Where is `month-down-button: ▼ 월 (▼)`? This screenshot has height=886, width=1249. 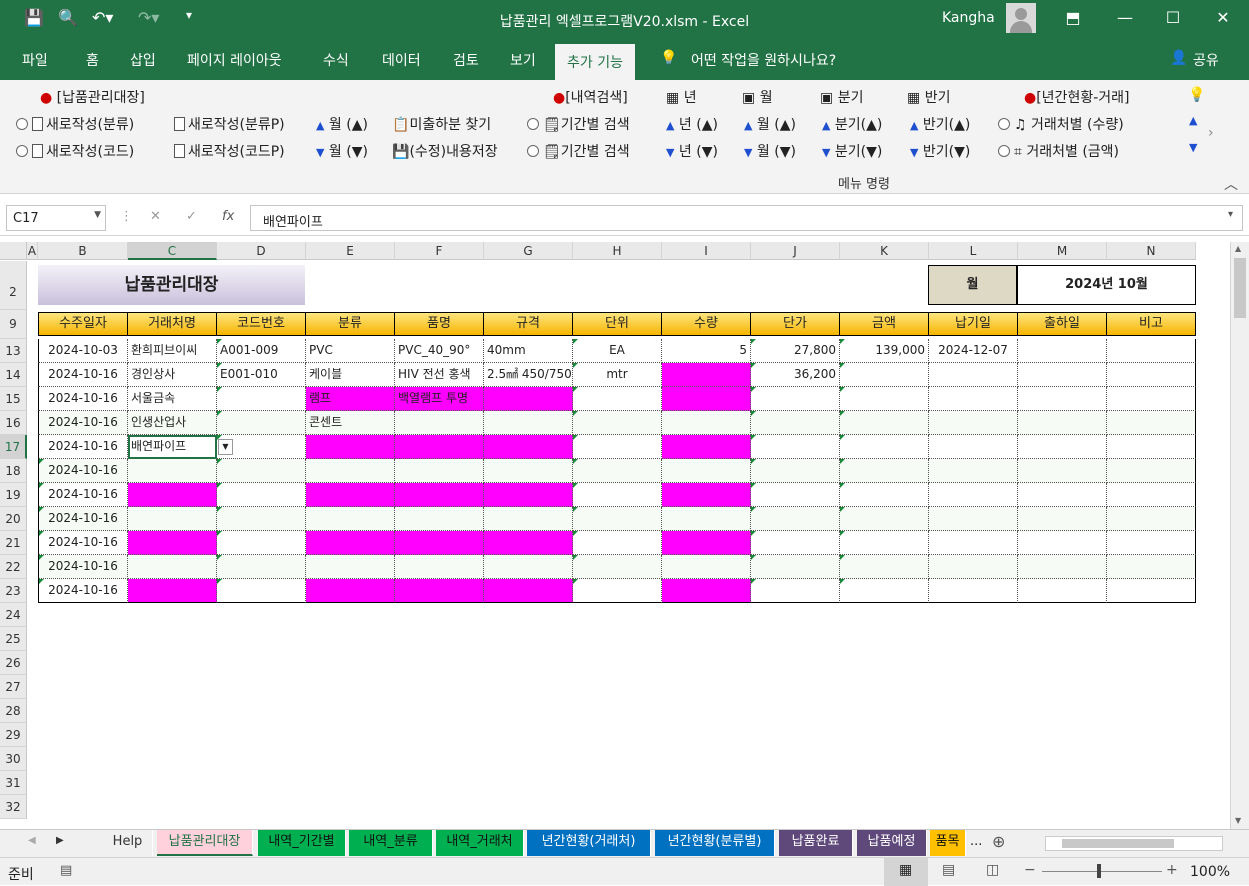 month-down-button: ▼ 월 (▼) is located at coordinates (342, 151).